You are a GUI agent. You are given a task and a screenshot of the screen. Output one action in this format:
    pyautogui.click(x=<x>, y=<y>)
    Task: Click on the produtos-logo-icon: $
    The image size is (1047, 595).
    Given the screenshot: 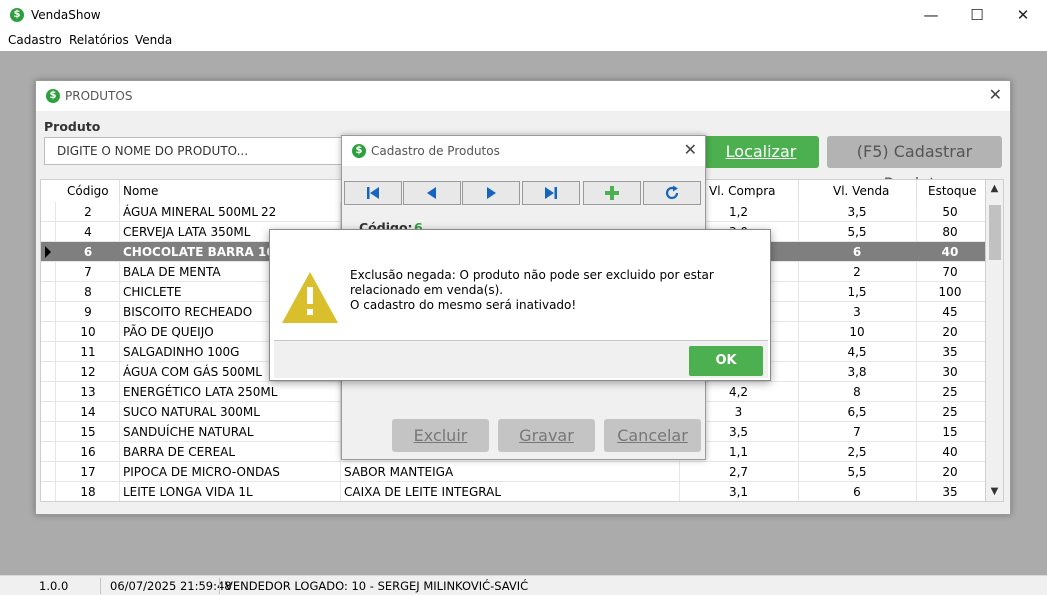 What is the action you would take?
    pyautogui.click(x=53, y=96)
    